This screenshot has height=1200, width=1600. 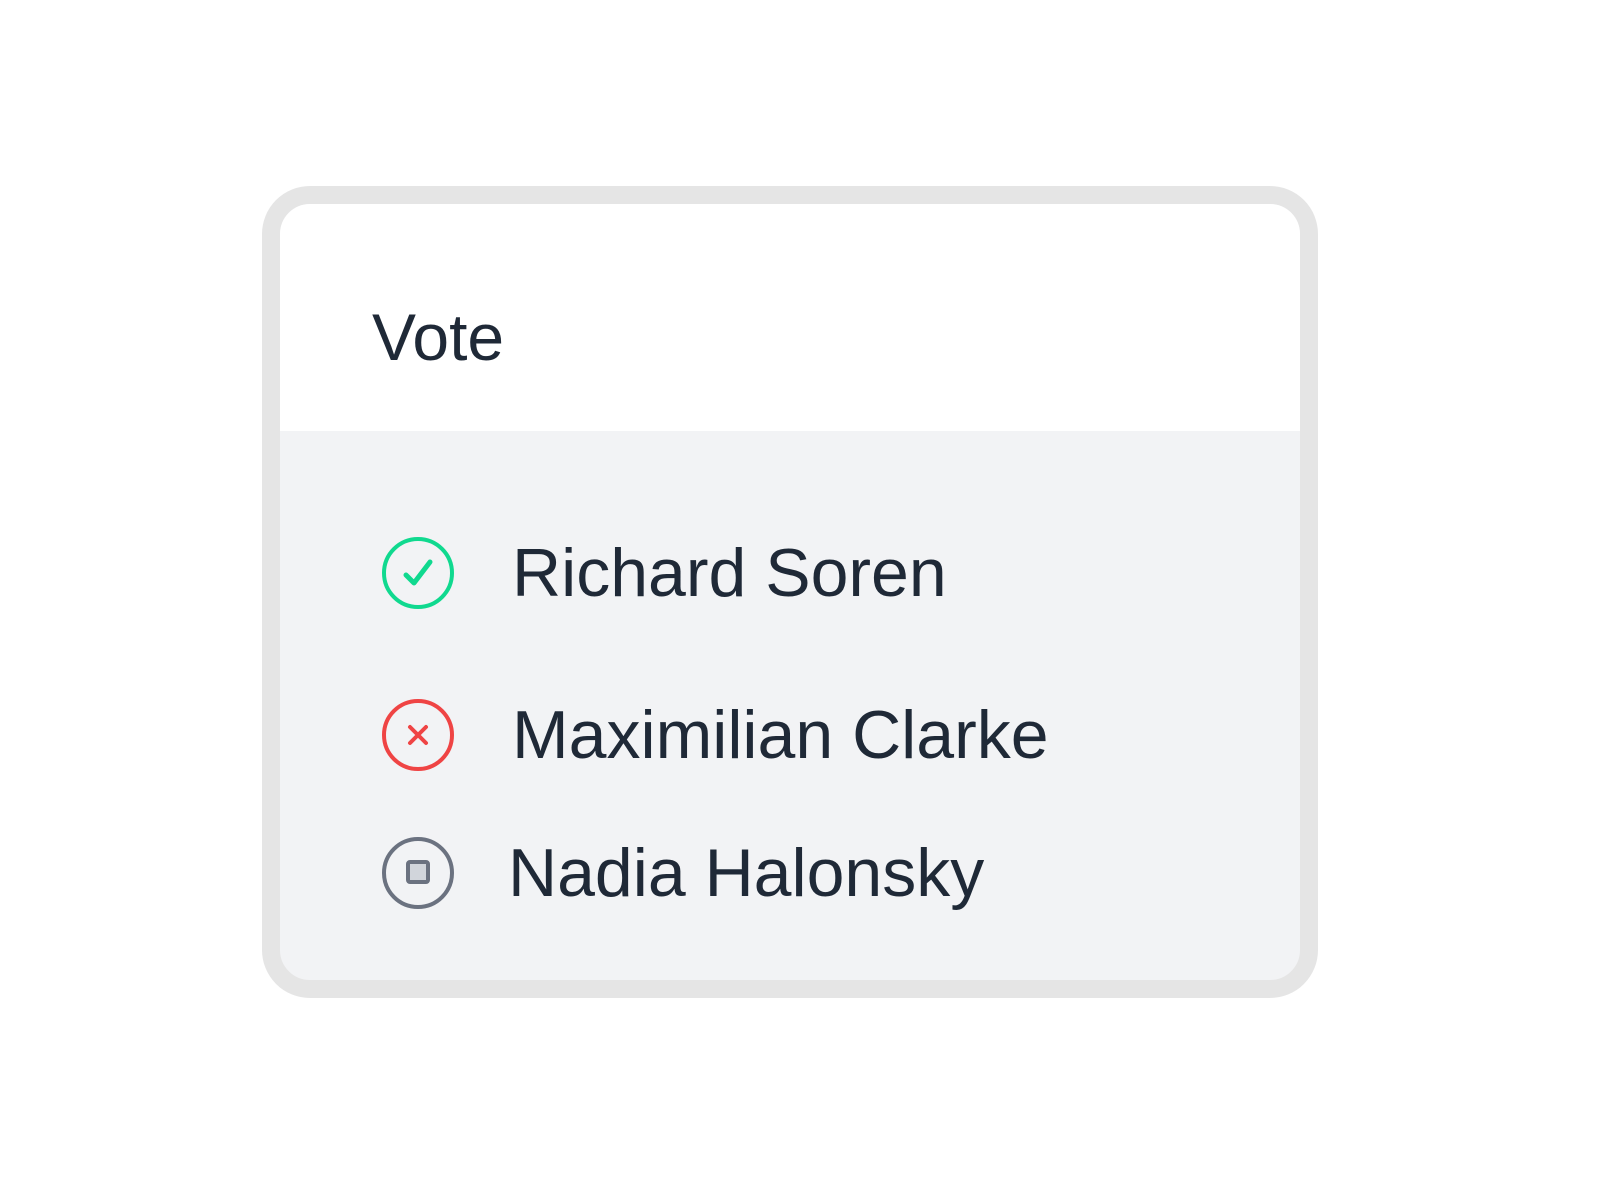 What do you see at coordinates (746, 873) in the screenshot?
I see `voter-name: Nadia Halonsky` at bounding box center [746, 873].